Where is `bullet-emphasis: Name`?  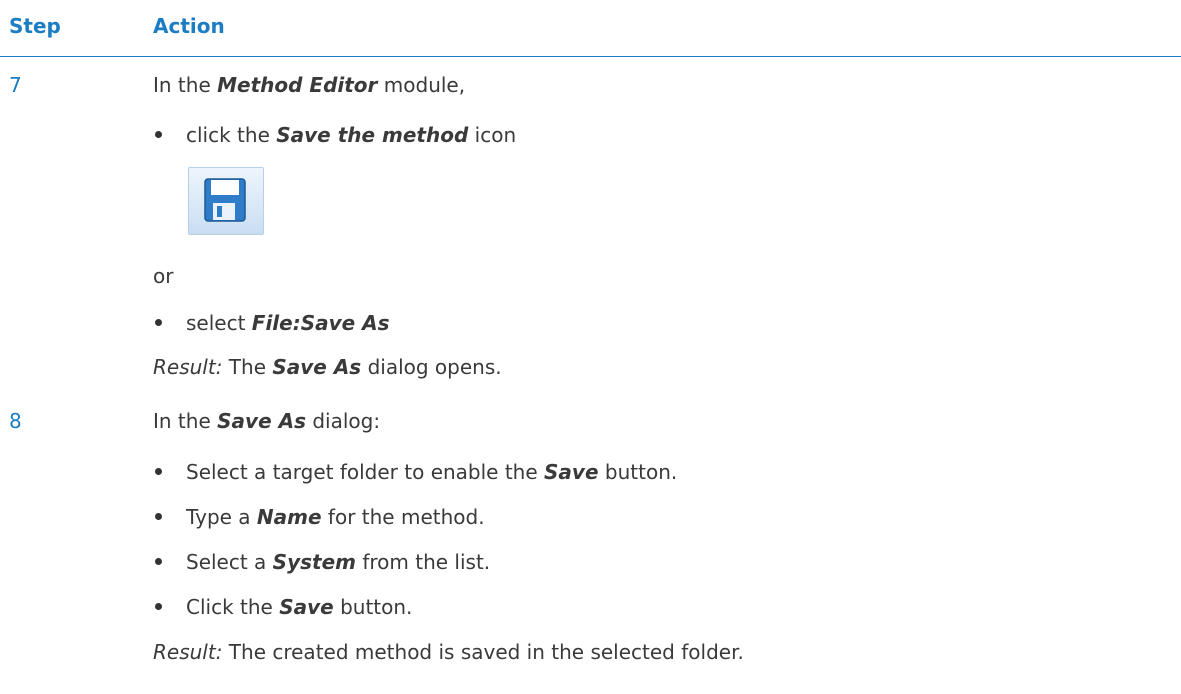
bullet-emphasis: Name is located at coordinates (289, 517).